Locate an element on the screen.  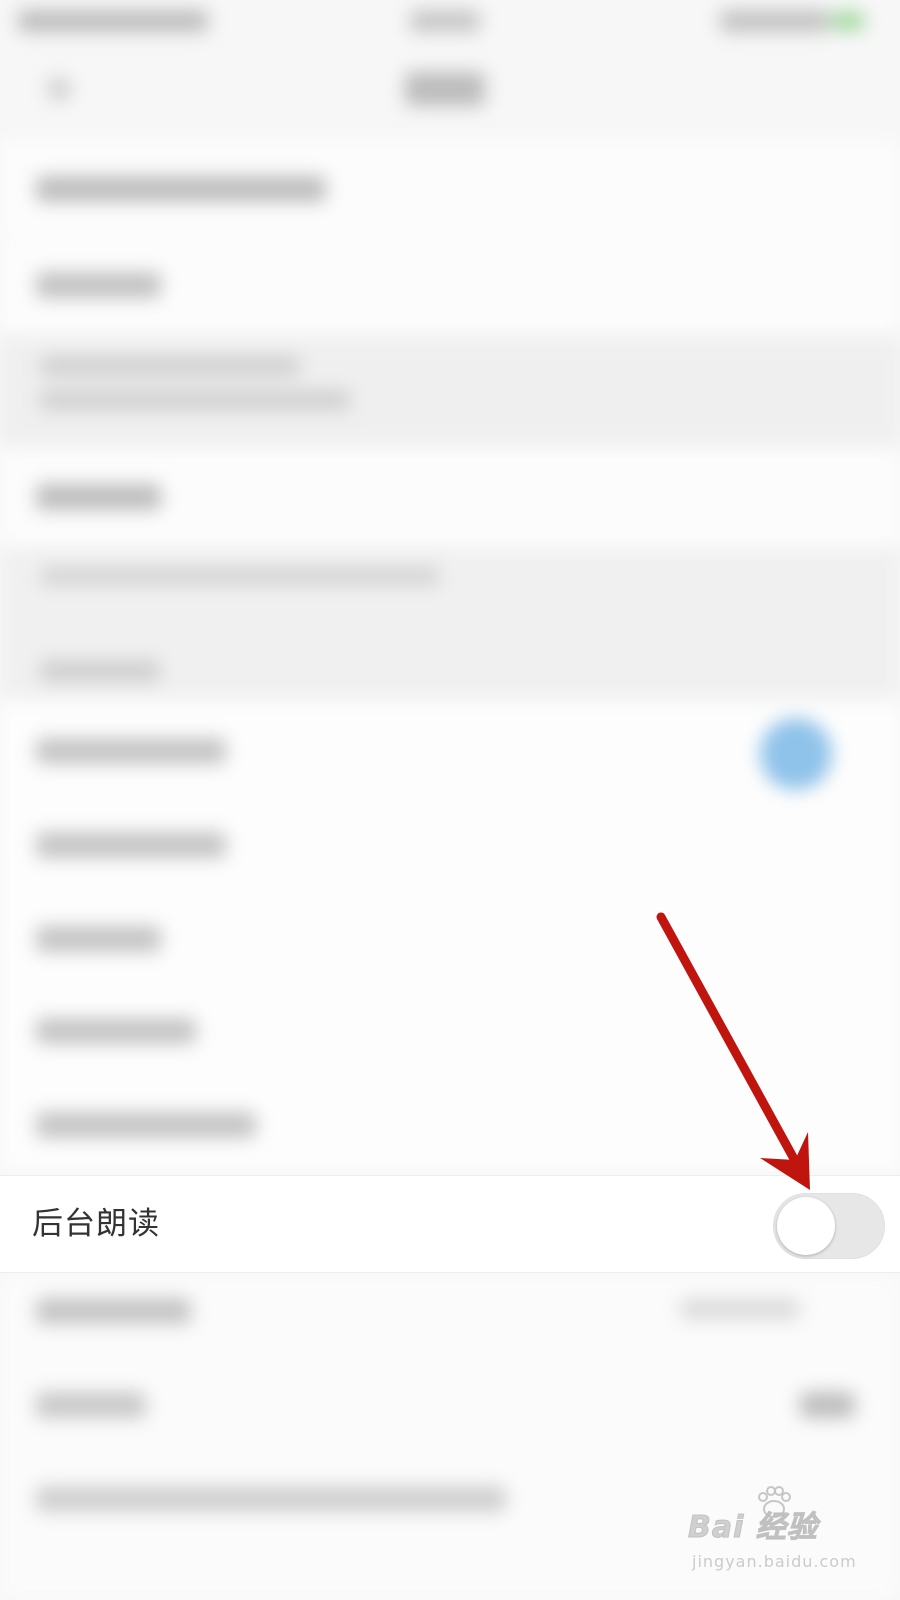
baidu-jingyan-watermark: Bai 经验 jingyan.baidu.com is located at coordinates (783, 1534).